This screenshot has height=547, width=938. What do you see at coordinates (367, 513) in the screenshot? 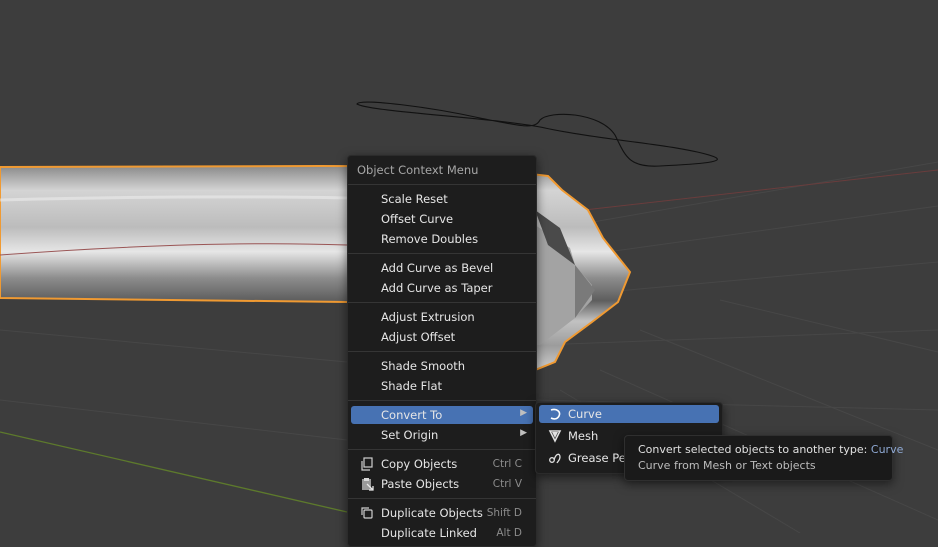
I see `duplicate-icon` at bounding box center [367, 513].